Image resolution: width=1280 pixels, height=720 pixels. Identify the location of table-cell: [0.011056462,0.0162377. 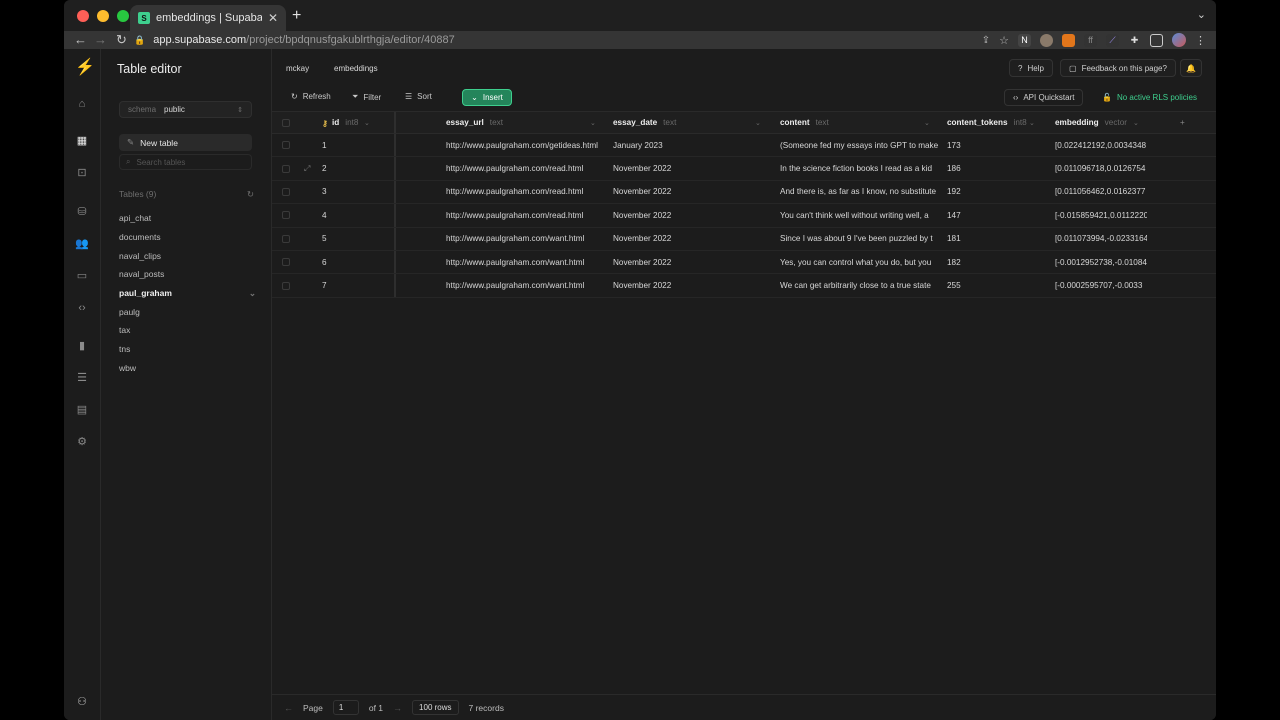
(1099, 192).